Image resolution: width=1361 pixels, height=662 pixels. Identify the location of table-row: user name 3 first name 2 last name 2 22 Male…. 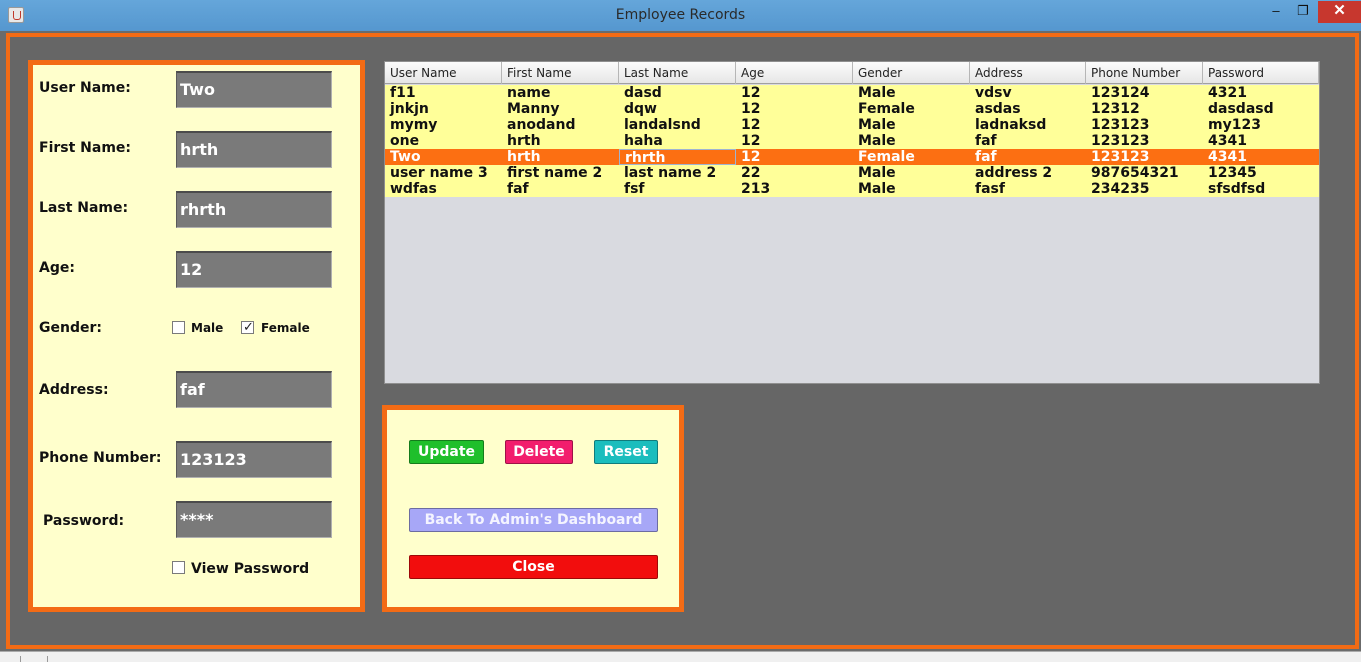
(852, 173).